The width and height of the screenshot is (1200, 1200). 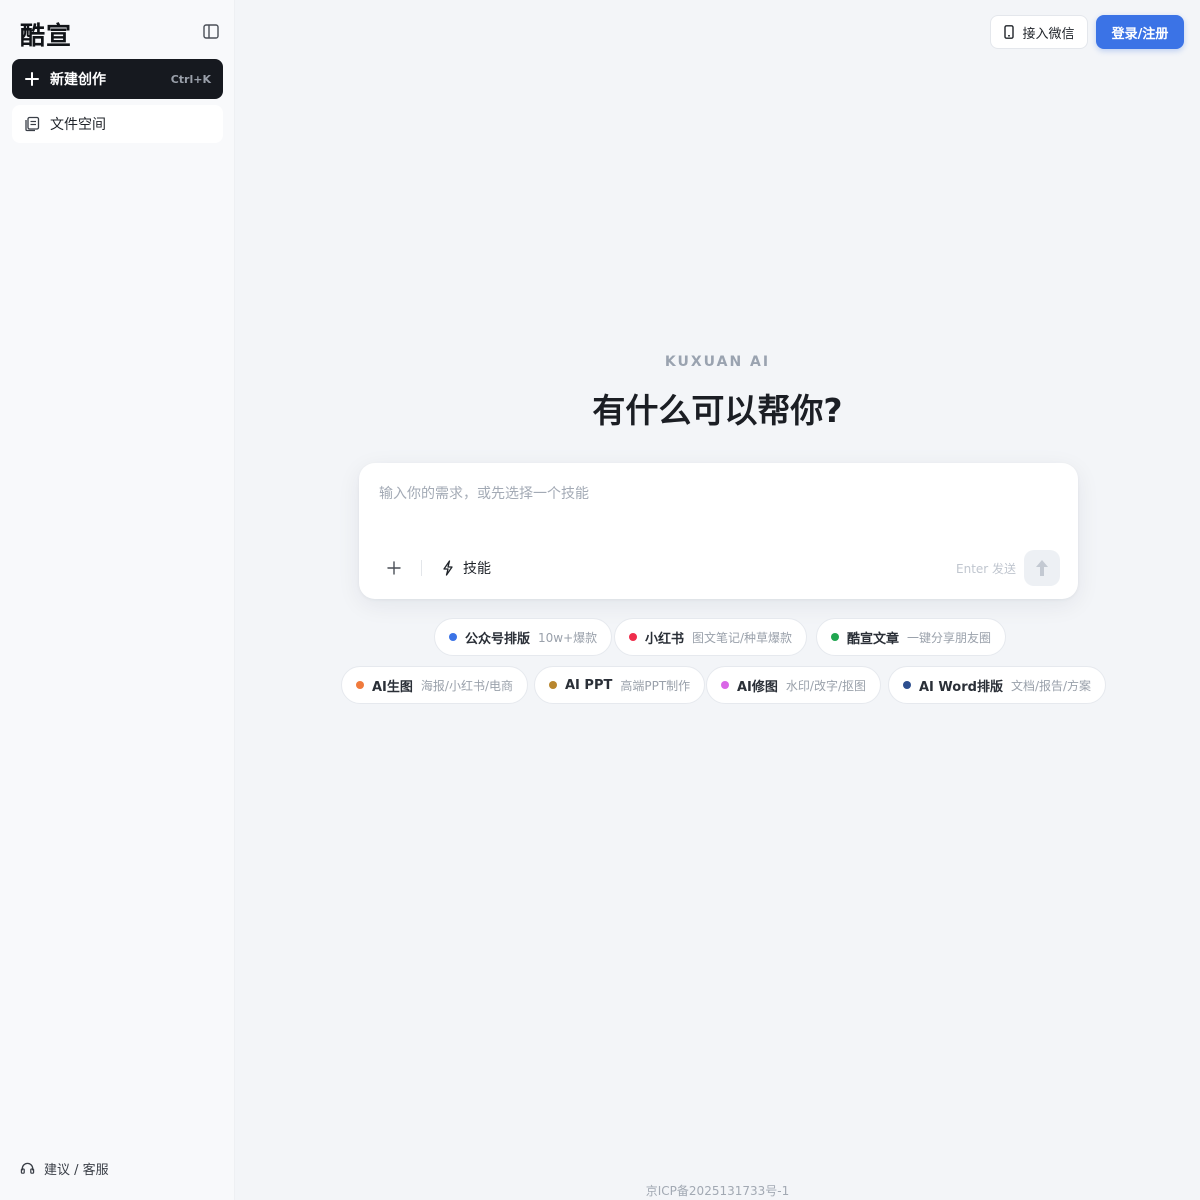 I want to click on send-button, so click(x=1042, y=568).